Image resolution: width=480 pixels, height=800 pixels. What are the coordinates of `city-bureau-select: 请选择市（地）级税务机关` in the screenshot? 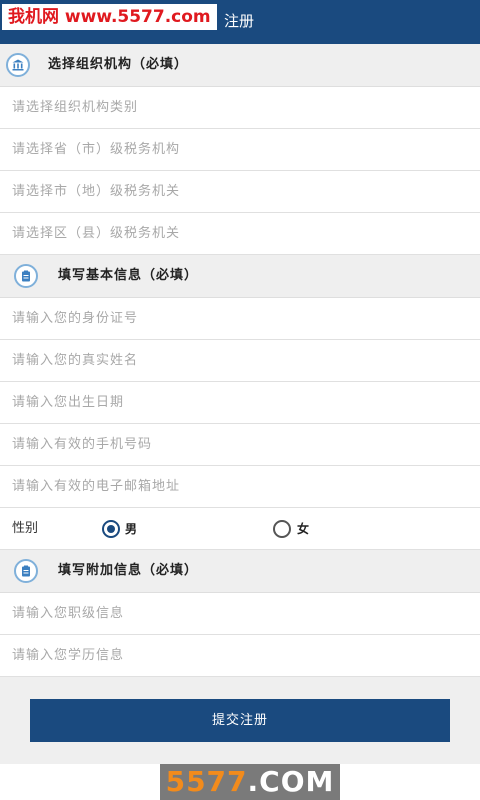 It's located at (240, 192).